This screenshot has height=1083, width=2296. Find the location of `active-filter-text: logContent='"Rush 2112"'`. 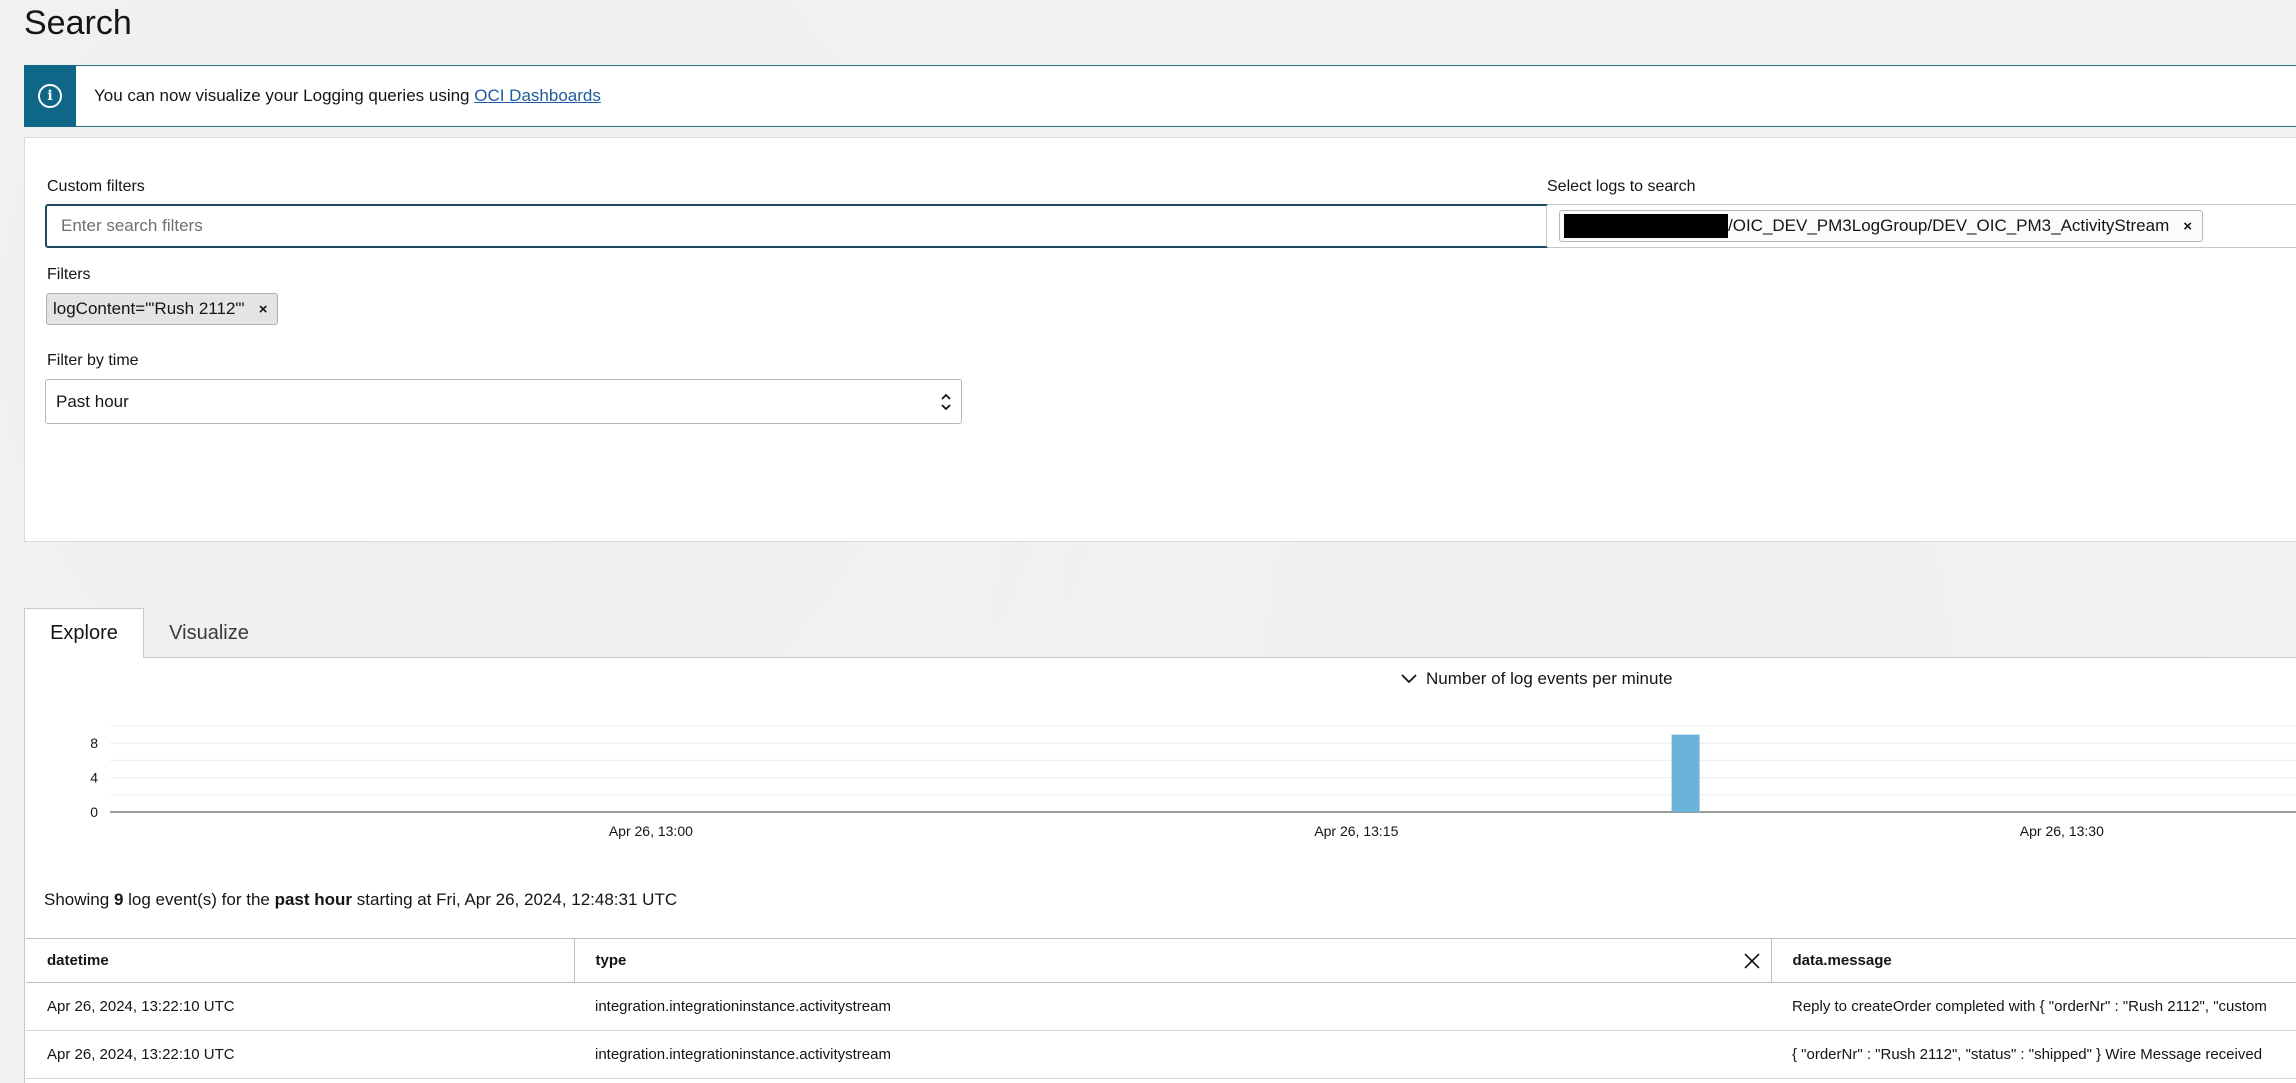

active-filter-text: logContent='"Rush 2112"' is located at coordinates (149, 308).